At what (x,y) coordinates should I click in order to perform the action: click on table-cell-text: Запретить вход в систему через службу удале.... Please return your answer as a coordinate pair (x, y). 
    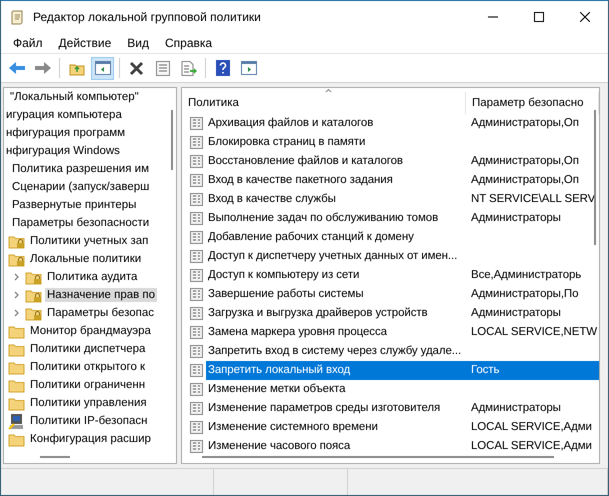
    Looking at the image, I should click on (334, 351).